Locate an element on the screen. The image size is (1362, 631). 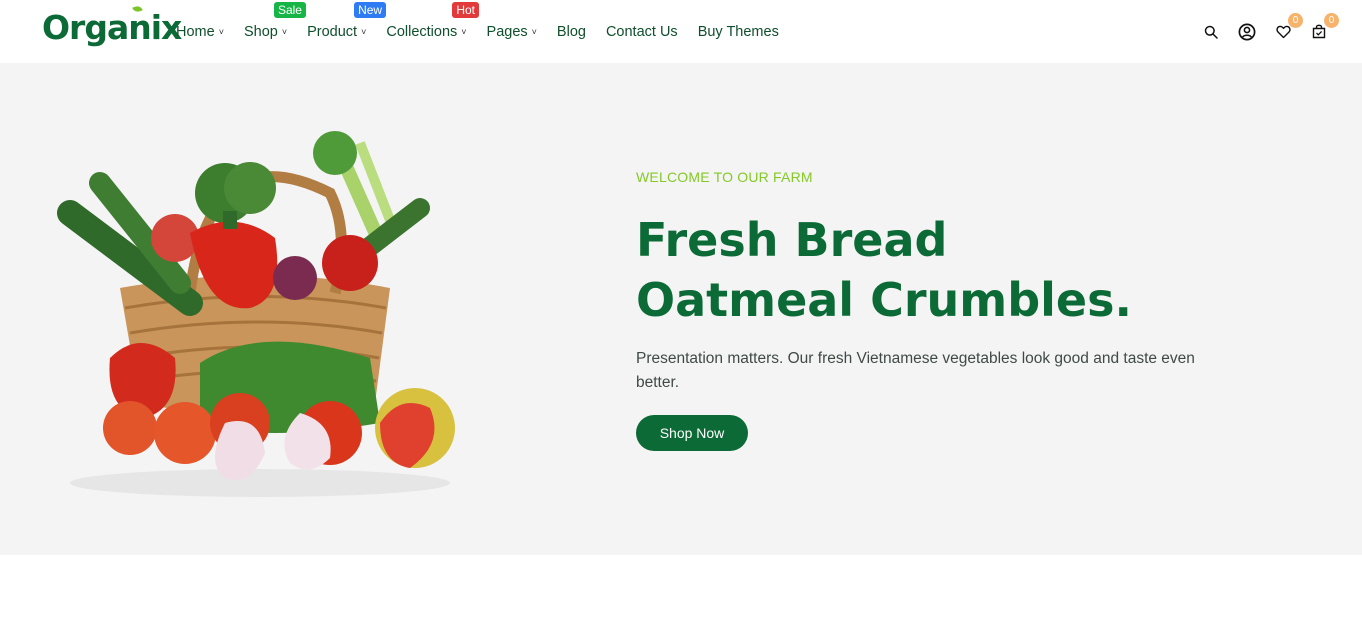
hot-badge: Hot is located at coordinates (466, 9).